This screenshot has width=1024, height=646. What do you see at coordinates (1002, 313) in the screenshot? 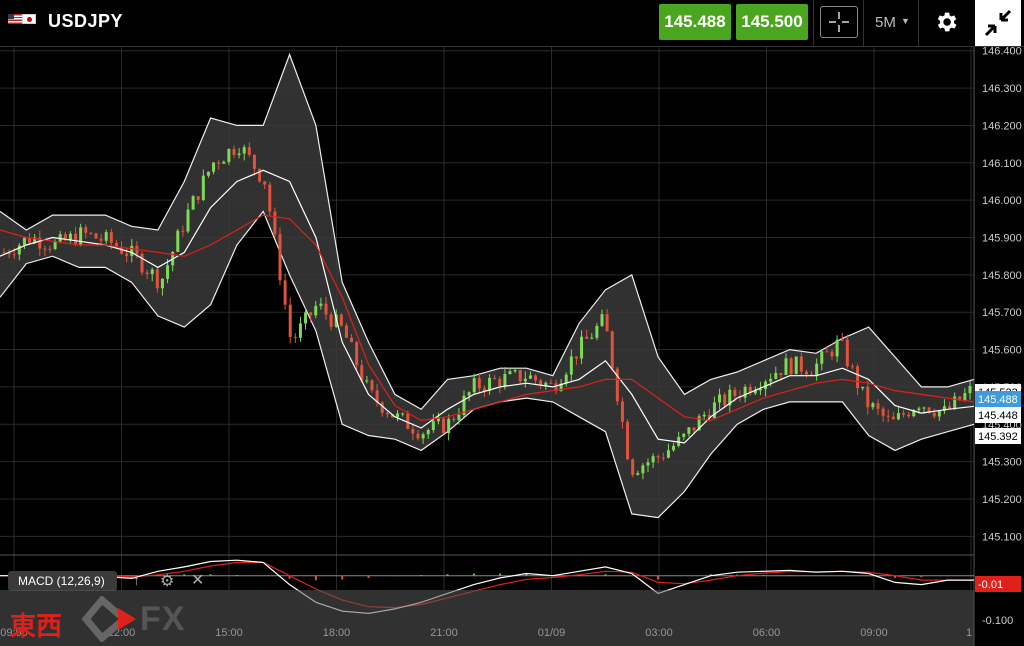
I see `price-tick-label: 145.700` at bounding box center [1002, 313].